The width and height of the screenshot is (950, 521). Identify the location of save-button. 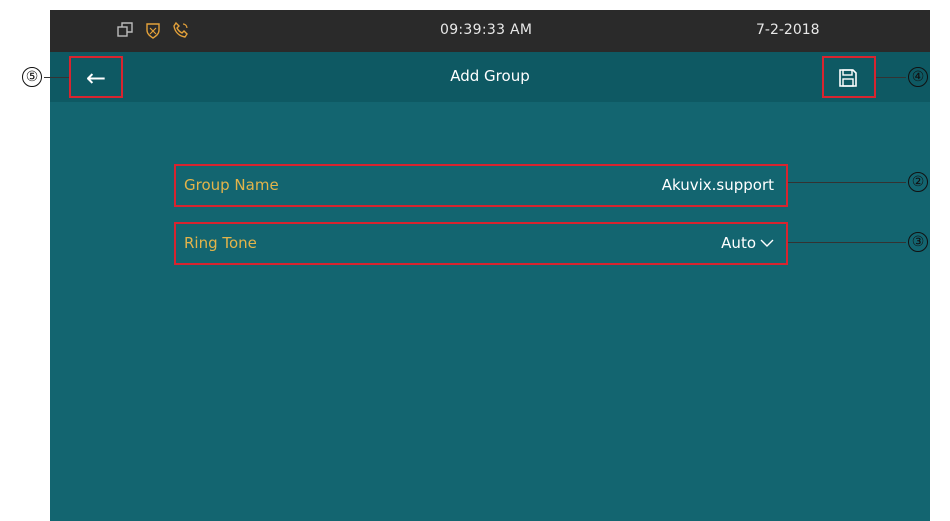
(848, 78).